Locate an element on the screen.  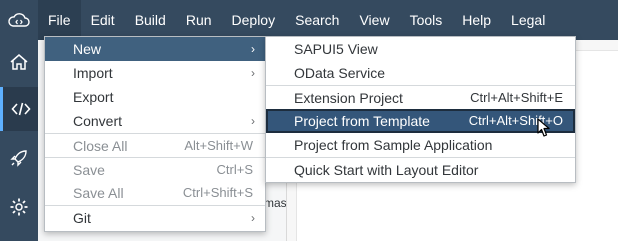
sidebar-settings is located at coordinates (19, 207).